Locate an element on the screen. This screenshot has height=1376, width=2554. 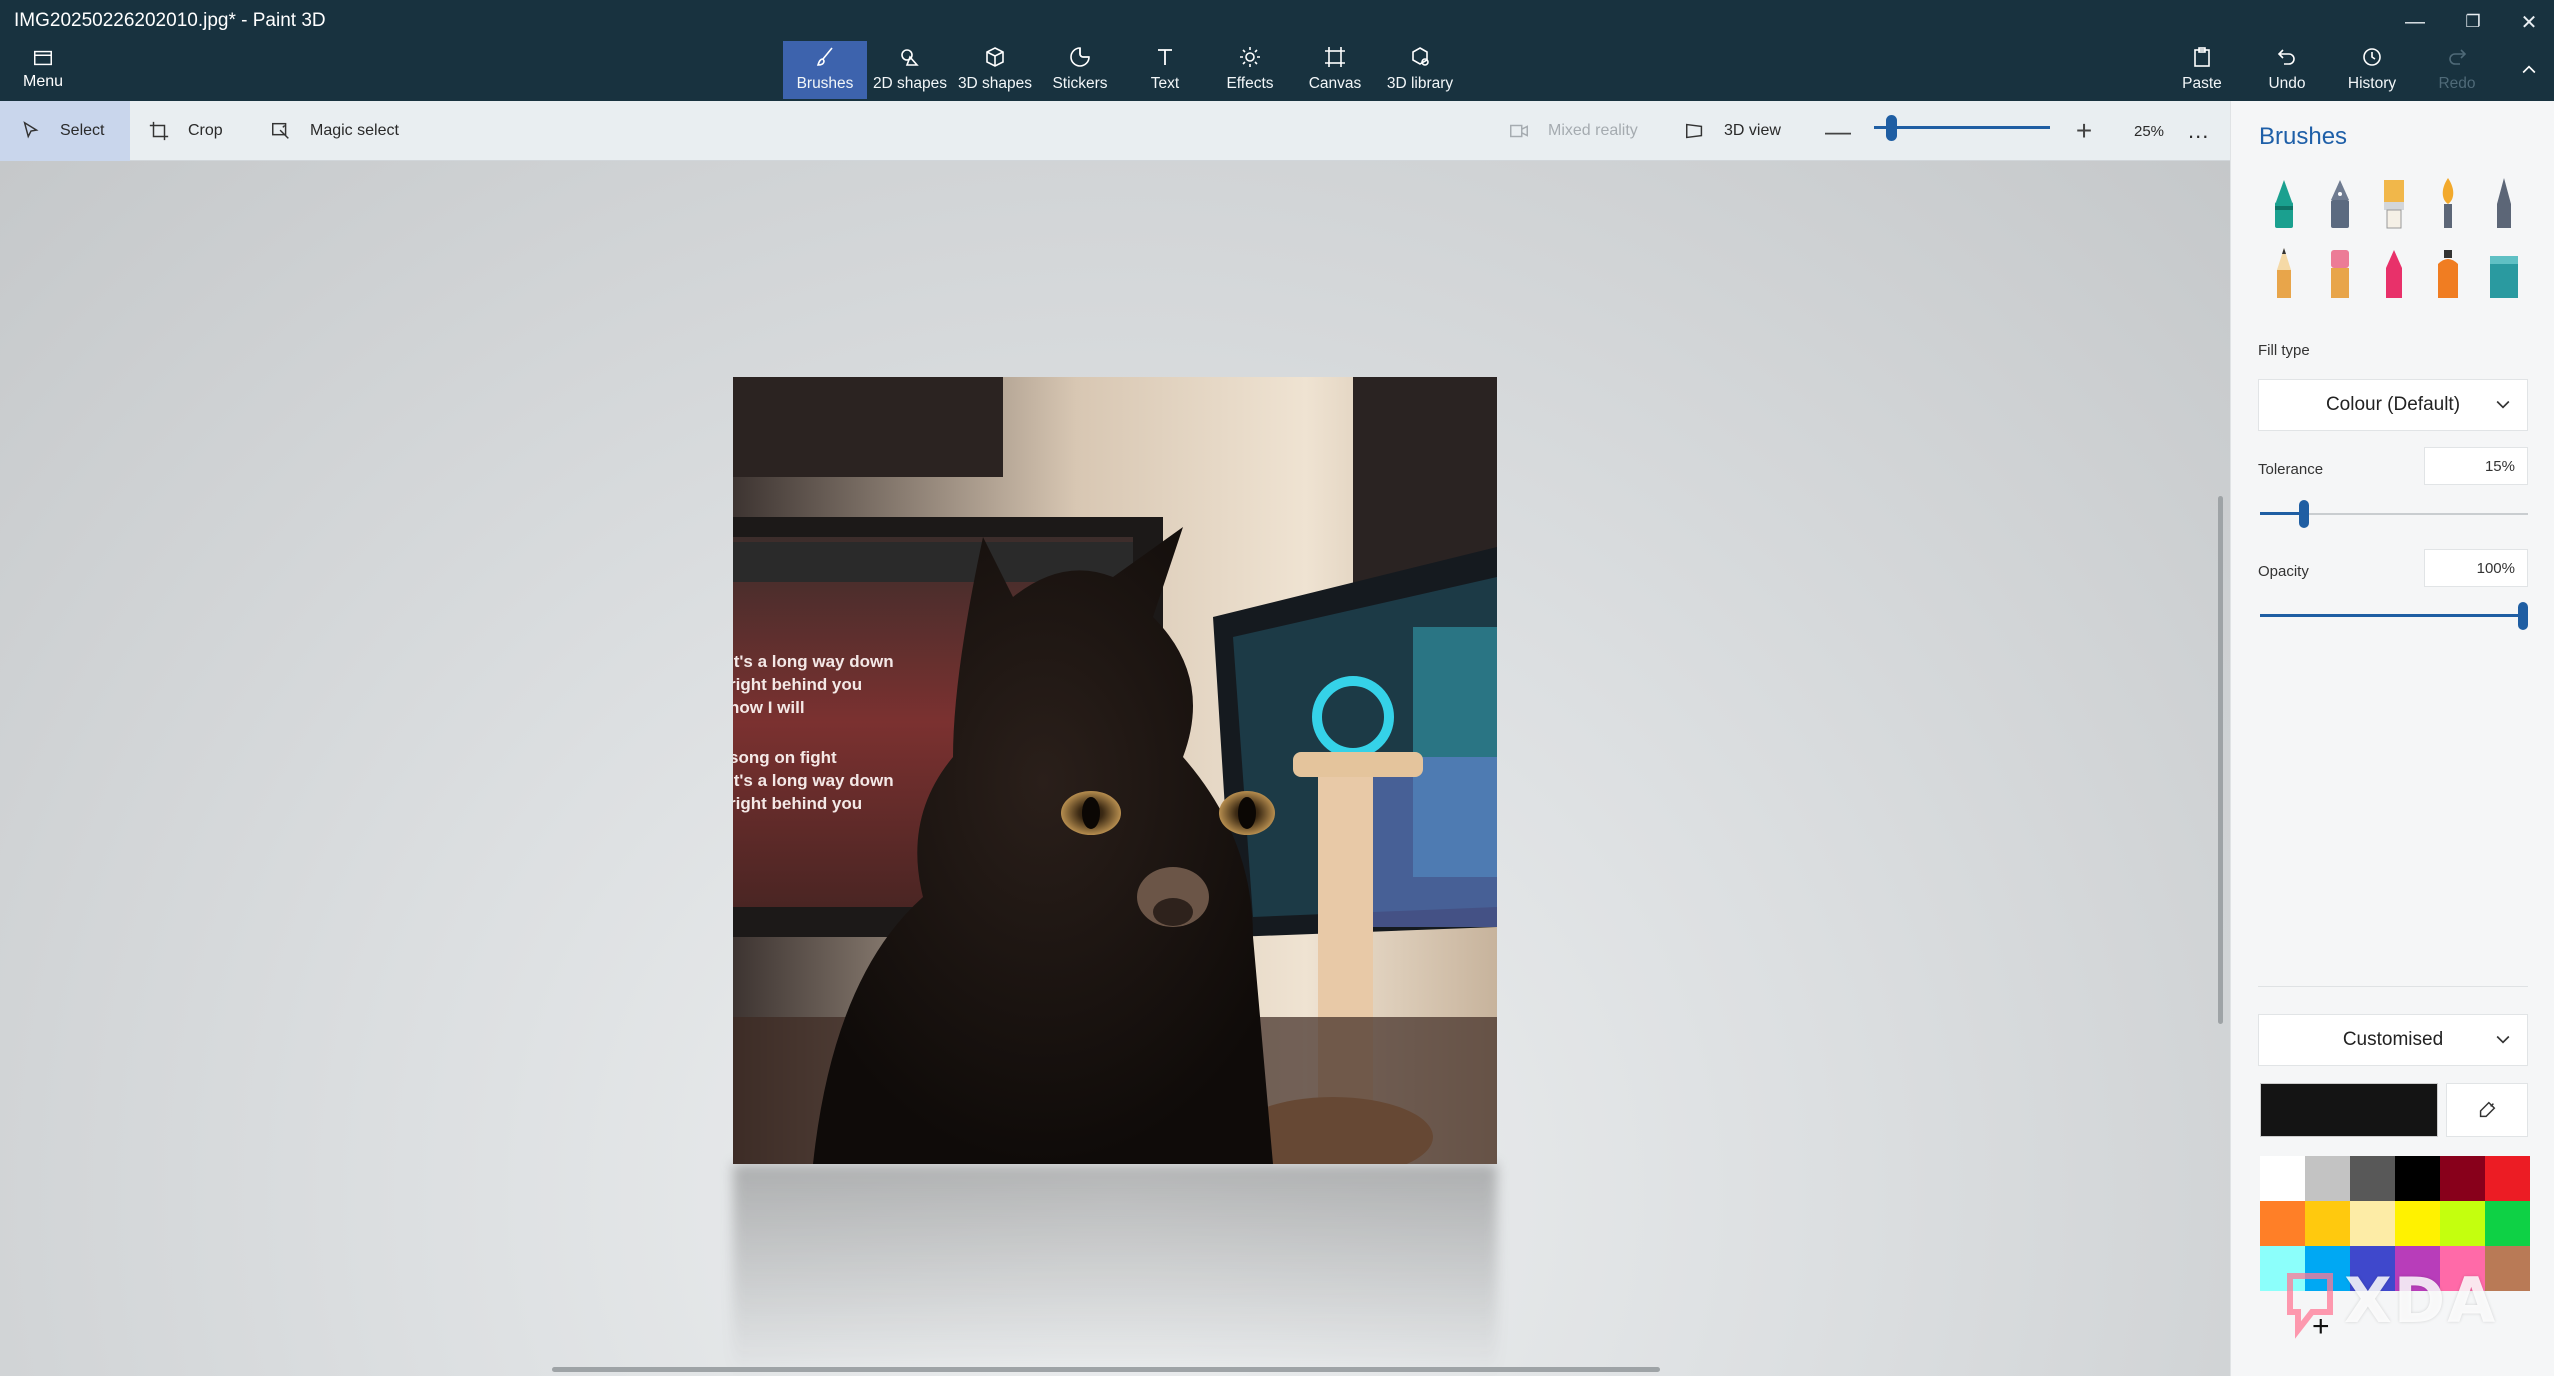
pixel-pen-icon is located at coordinates (2504, 204).